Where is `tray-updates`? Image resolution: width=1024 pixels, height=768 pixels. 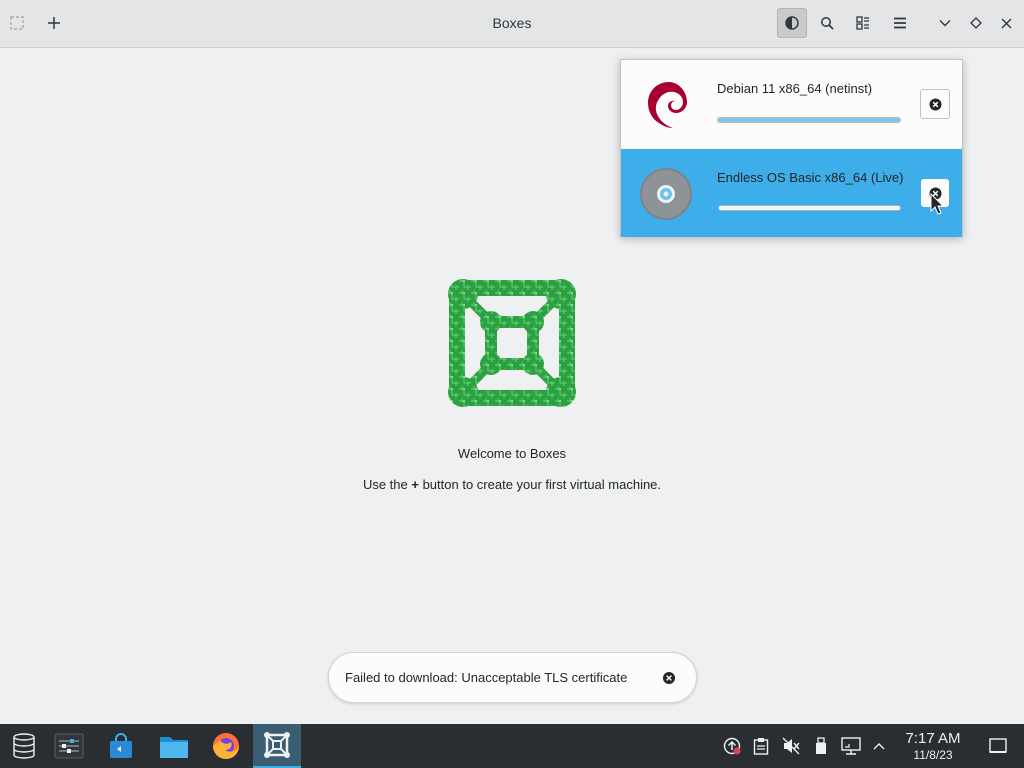 tray-updates is located at coordinates (732, 746).